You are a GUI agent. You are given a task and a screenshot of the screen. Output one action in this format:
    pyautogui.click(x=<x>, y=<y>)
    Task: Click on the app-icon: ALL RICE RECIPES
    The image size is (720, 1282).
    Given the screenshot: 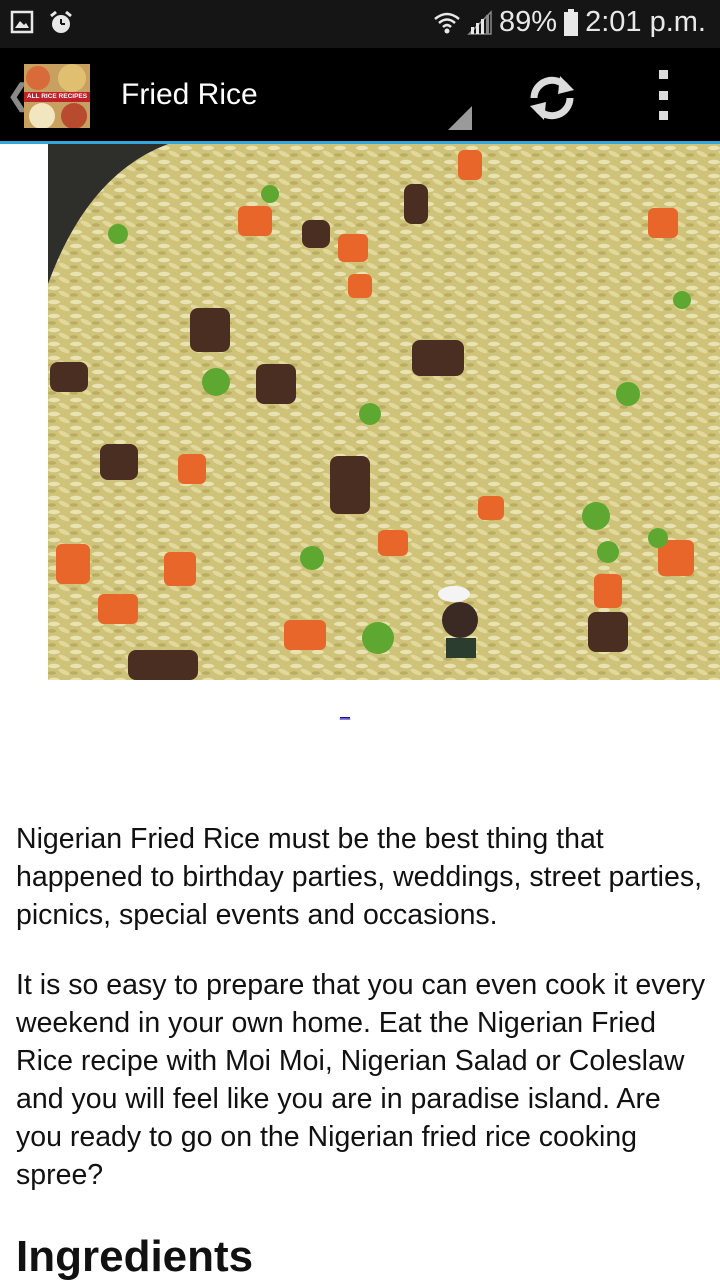 What is the action you would take?
    pyautogui.click(x=57, y=96)
    